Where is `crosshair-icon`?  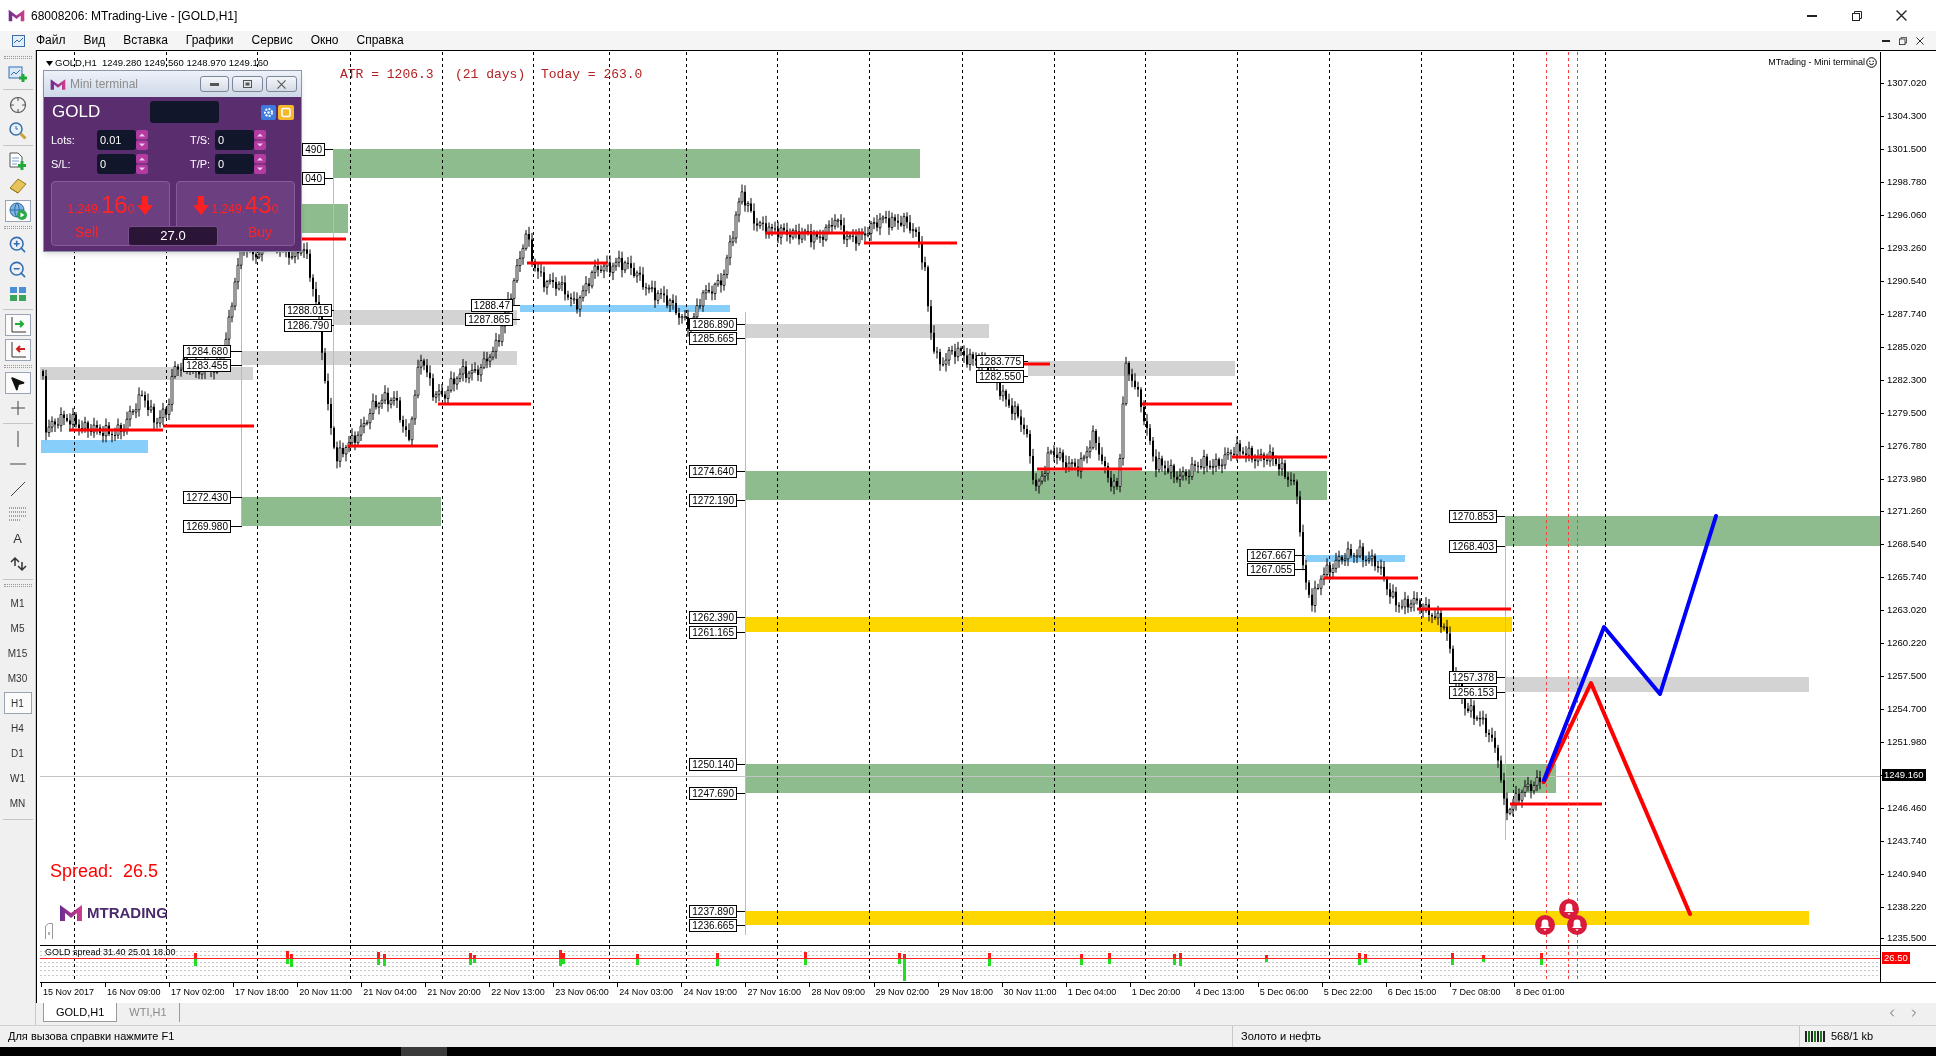
crosshair-icon is located at coordinates (17, 105).